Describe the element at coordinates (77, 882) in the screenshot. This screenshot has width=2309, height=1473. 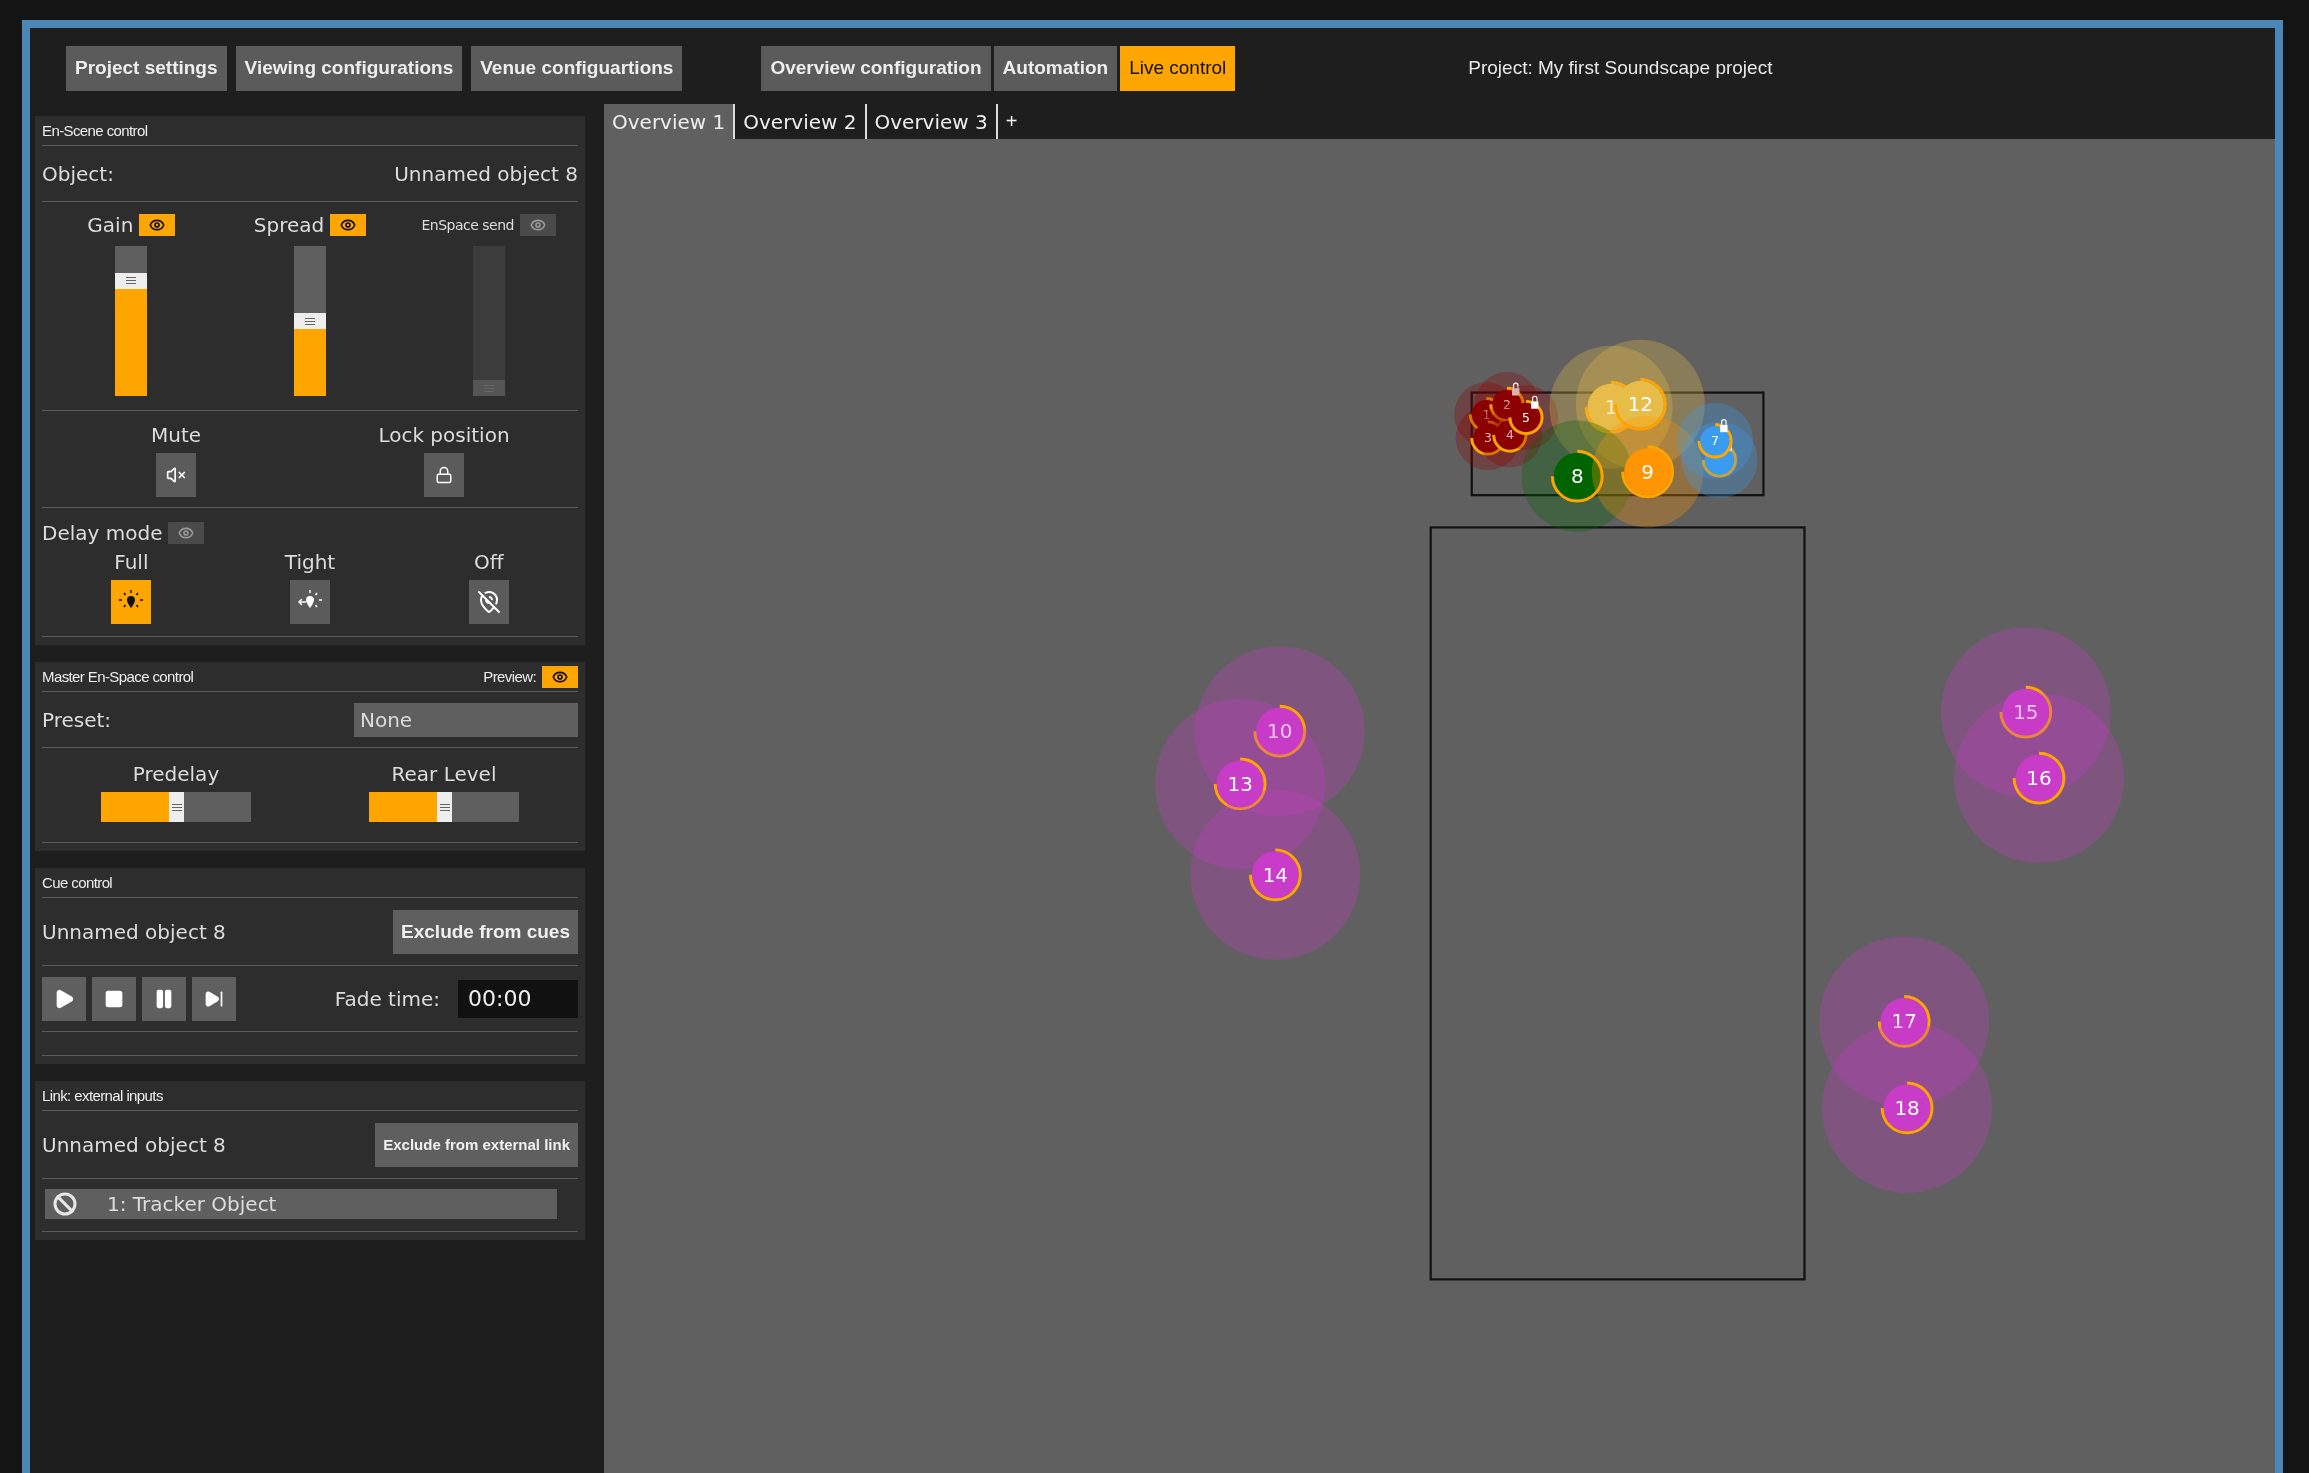
I see `section-title: Cue control` at that location.